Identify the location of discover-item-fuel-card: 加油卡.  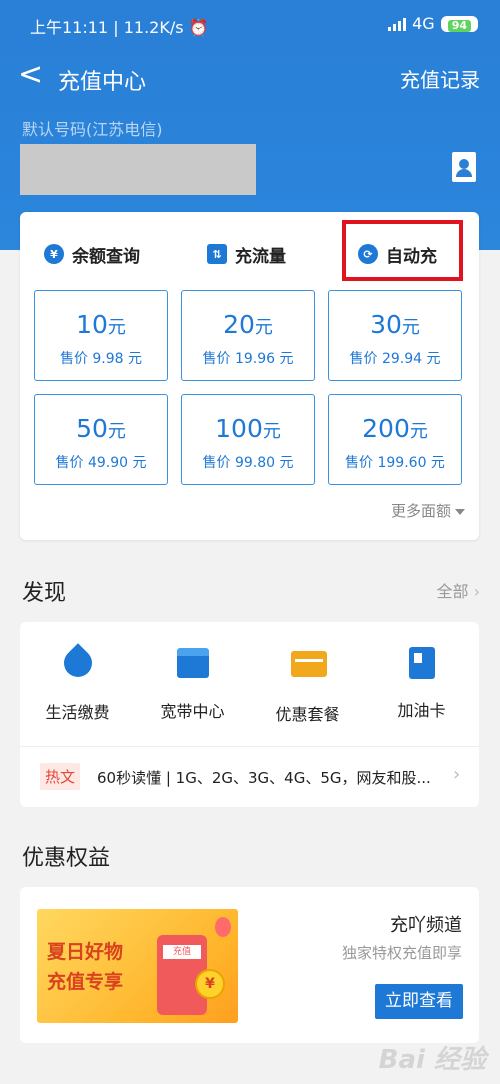
(421, 683).